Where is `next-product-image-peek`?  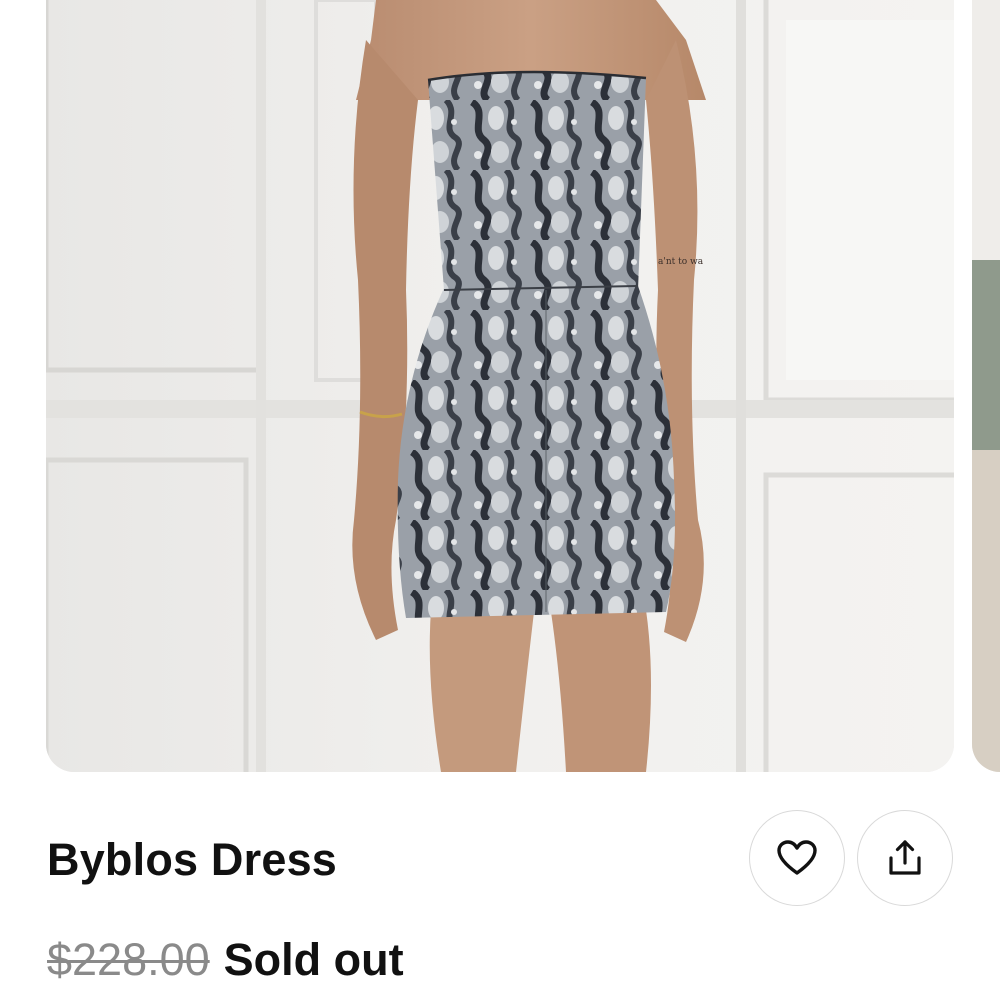
next-product-image-peek is located at coordinates (986, 386).